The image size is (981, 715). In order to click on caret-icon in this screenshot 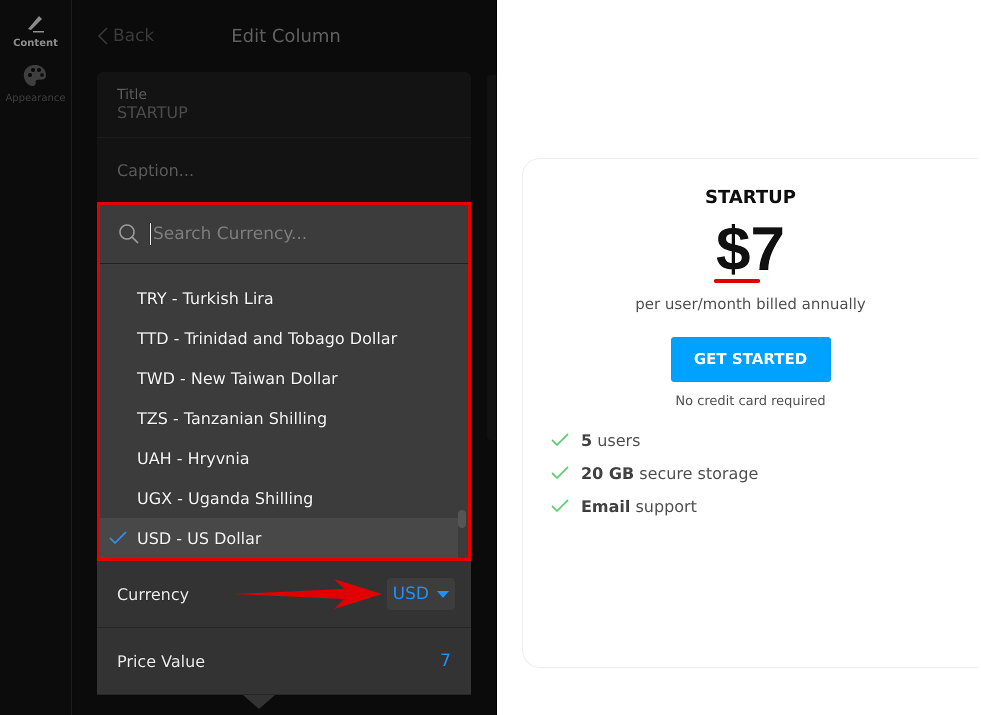, I will do `click(443, 594)`.